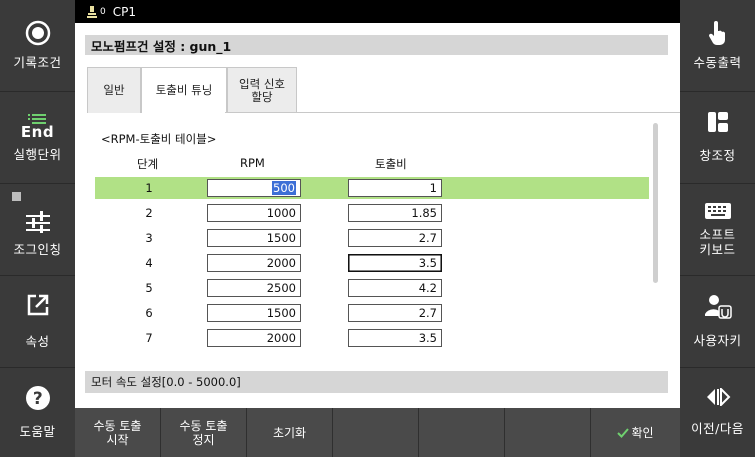 Image resolution: width=755 pixels, height=457 pixels. What do you see at coordinates (148, 164) in the screenshot?
I see `column-step: 단계` at bounding box center [148, 164].